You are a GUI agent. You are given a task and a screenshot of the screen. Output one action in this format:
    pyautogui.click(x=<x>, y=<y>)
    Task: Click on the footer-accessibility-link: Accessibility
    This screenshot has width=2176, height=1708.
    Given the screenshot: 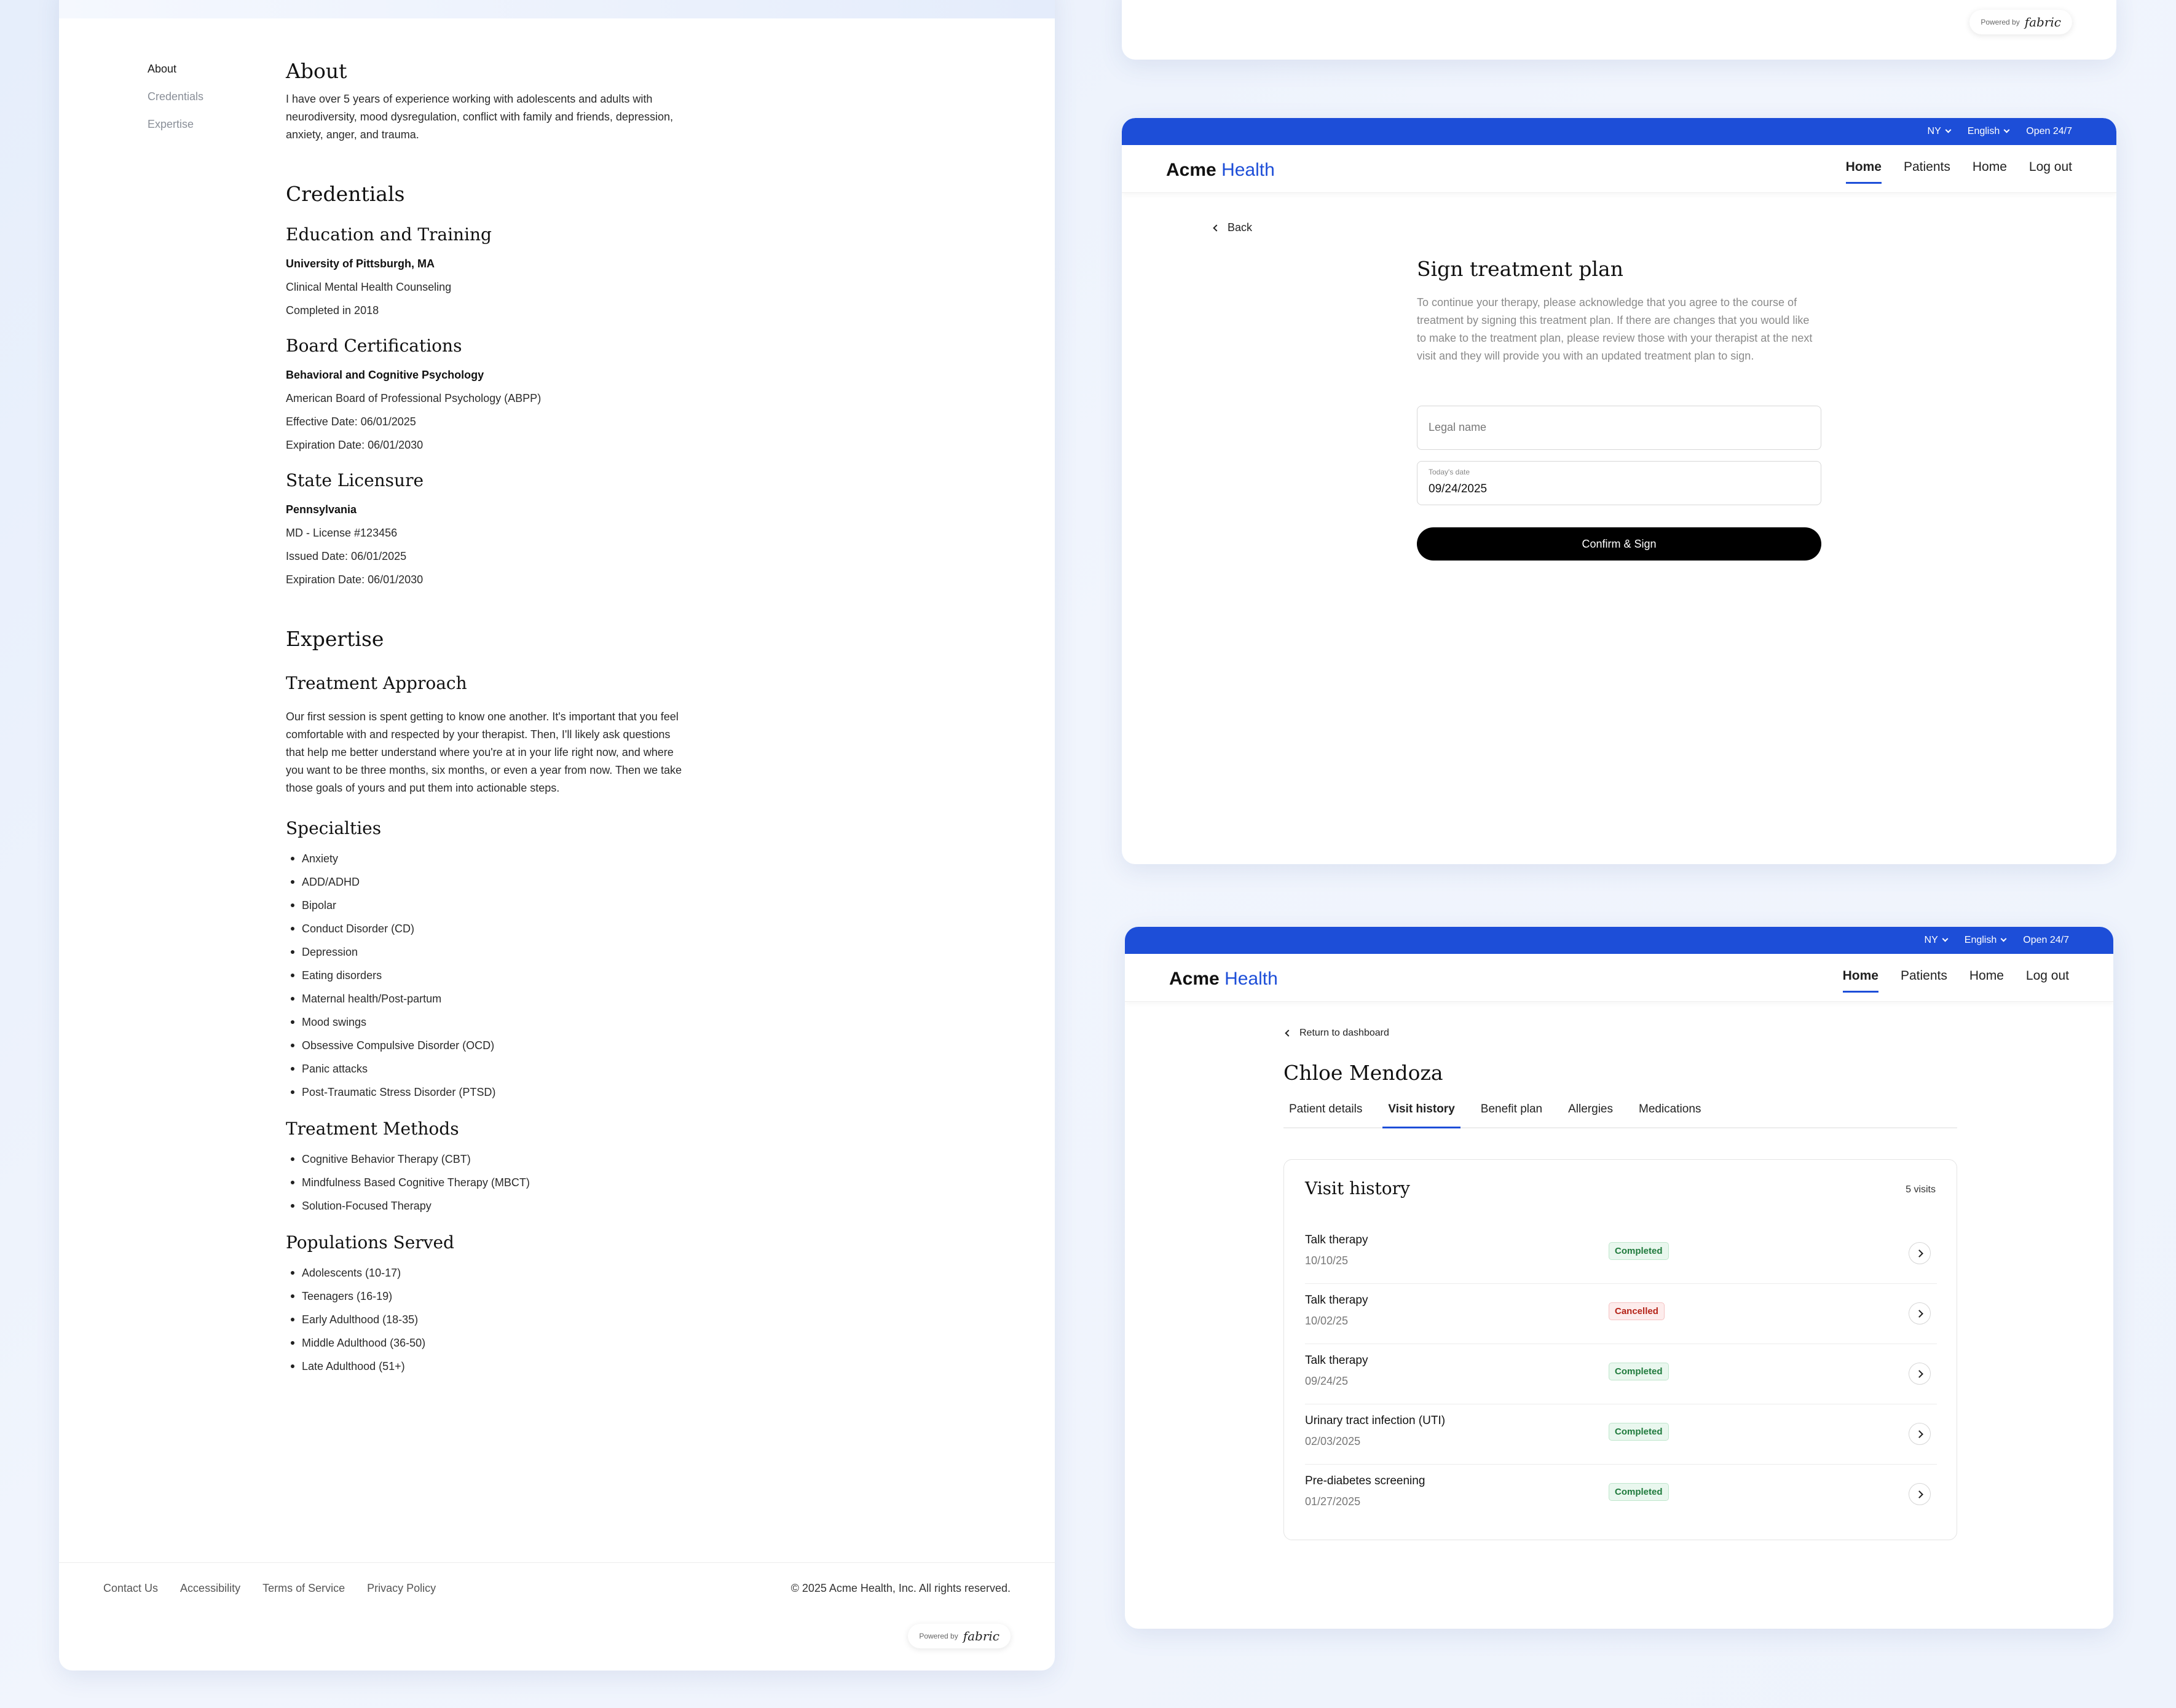 What is the action you would take?
    pyautogui.click(x=210, y=1588)
    